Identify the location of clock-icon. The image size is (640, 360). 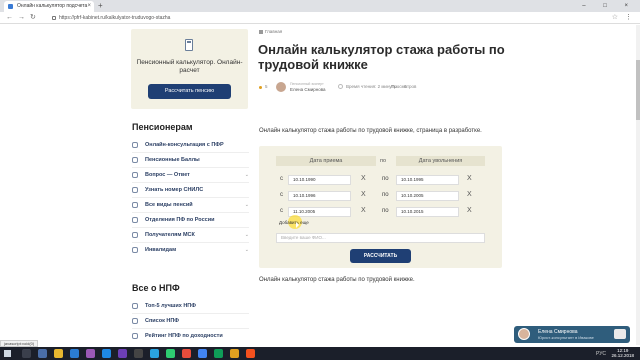
(340, 86).